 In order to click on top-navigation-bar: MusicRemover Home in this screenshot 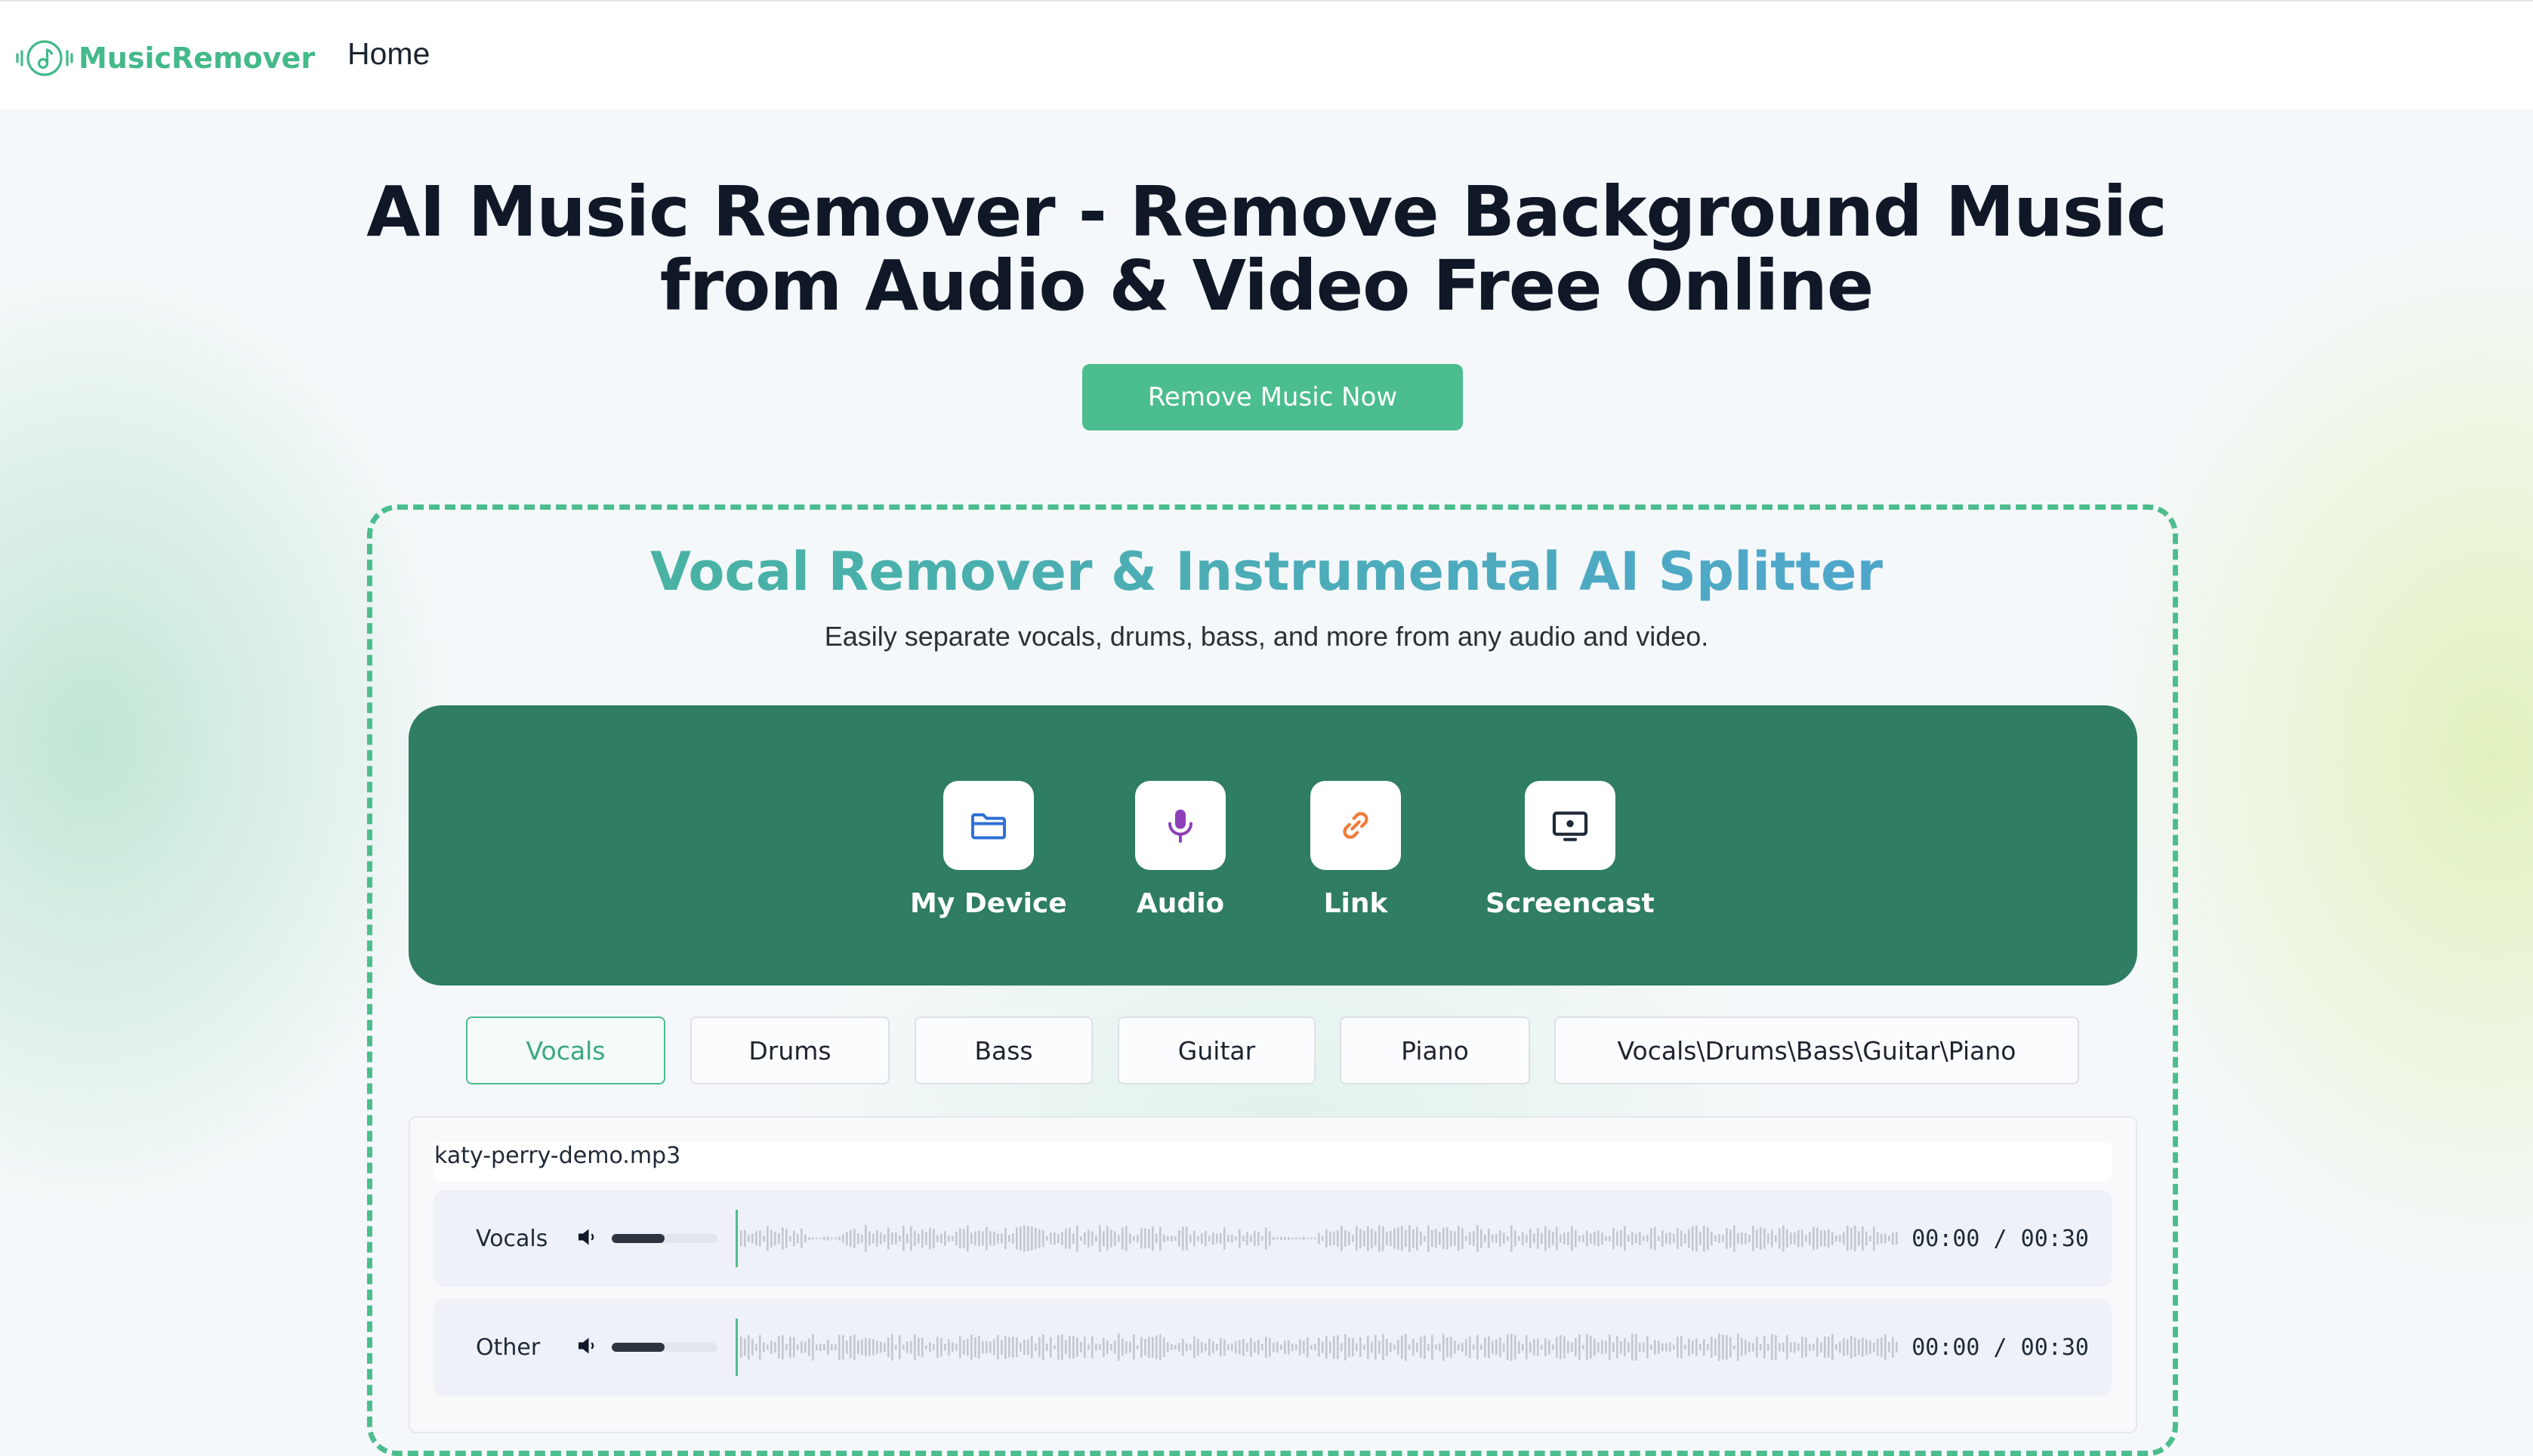, I will do `click(1266, 54)`.